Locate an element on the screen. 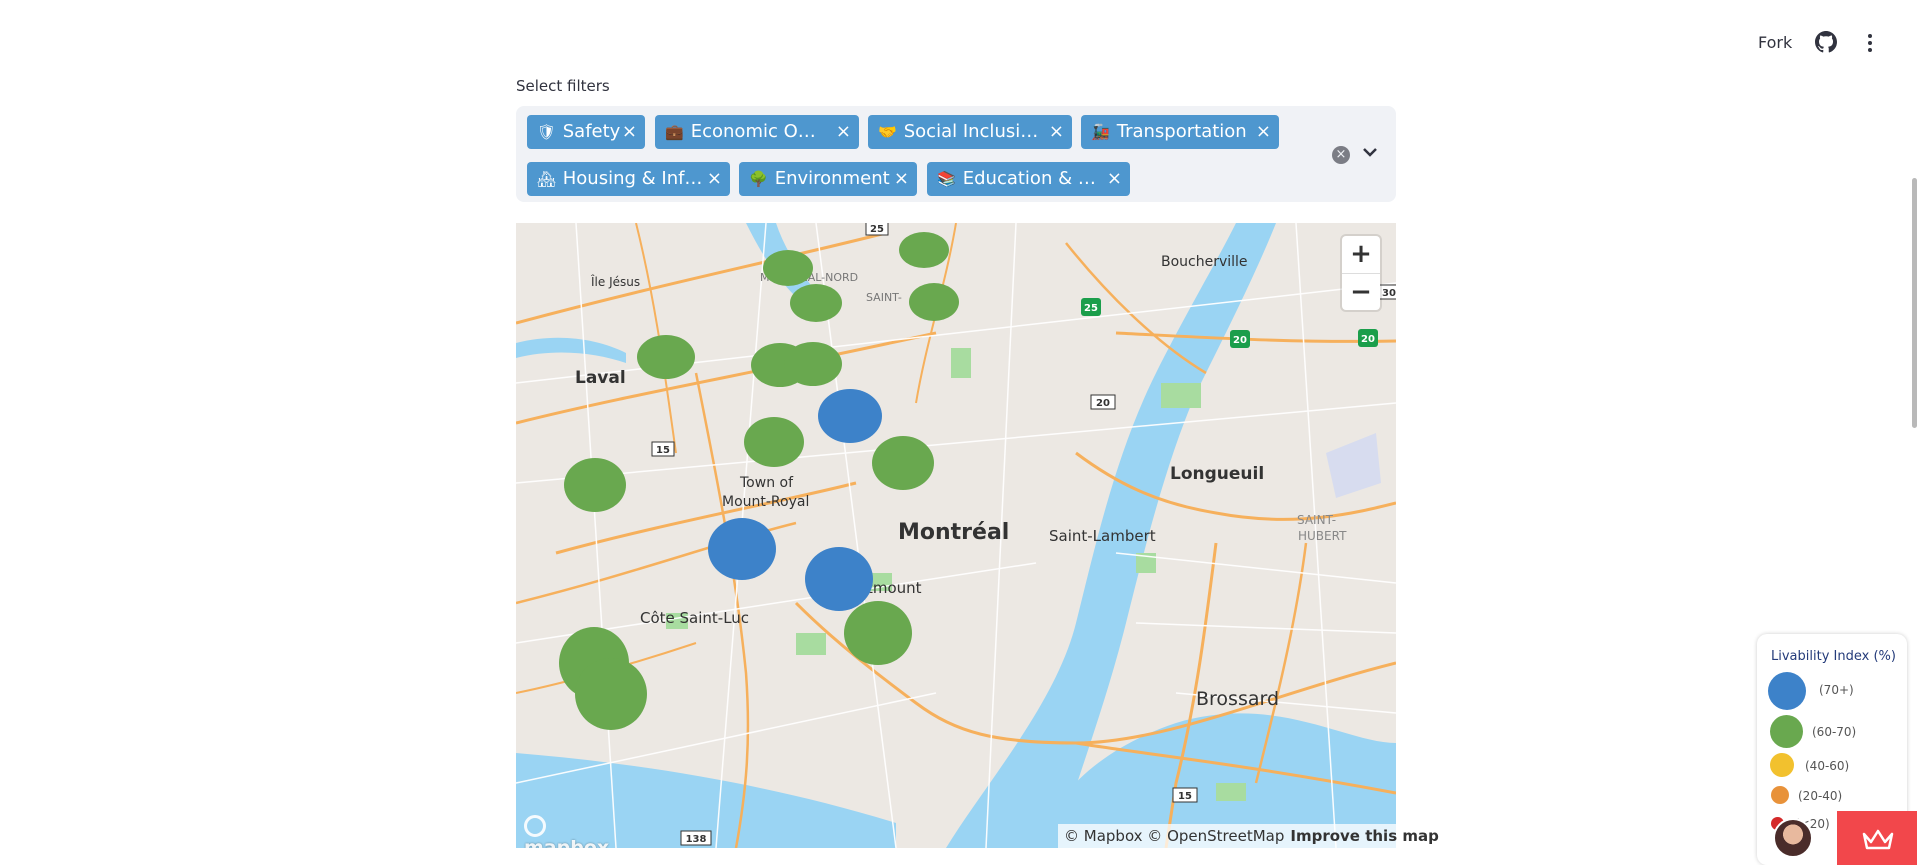 The width and height of the screenshot is (1917, 865). mapbox-logo: mapbox is located at coordinates (566, 831).